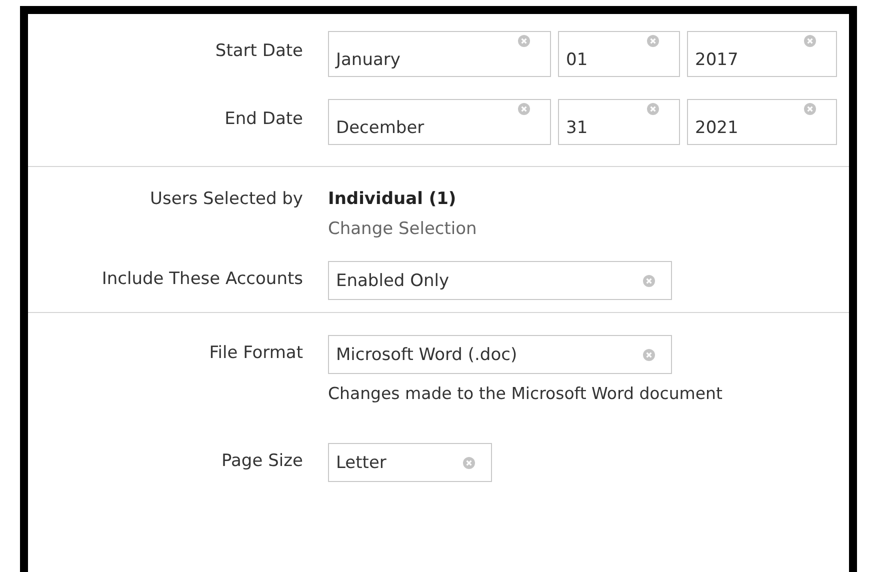 The width and height of the screenshot is (869, 572). What do you see at coordinates (402, 229) in the screenshot?
I see `change-selection-link: Change Selection` at bounding box center [402, 229].